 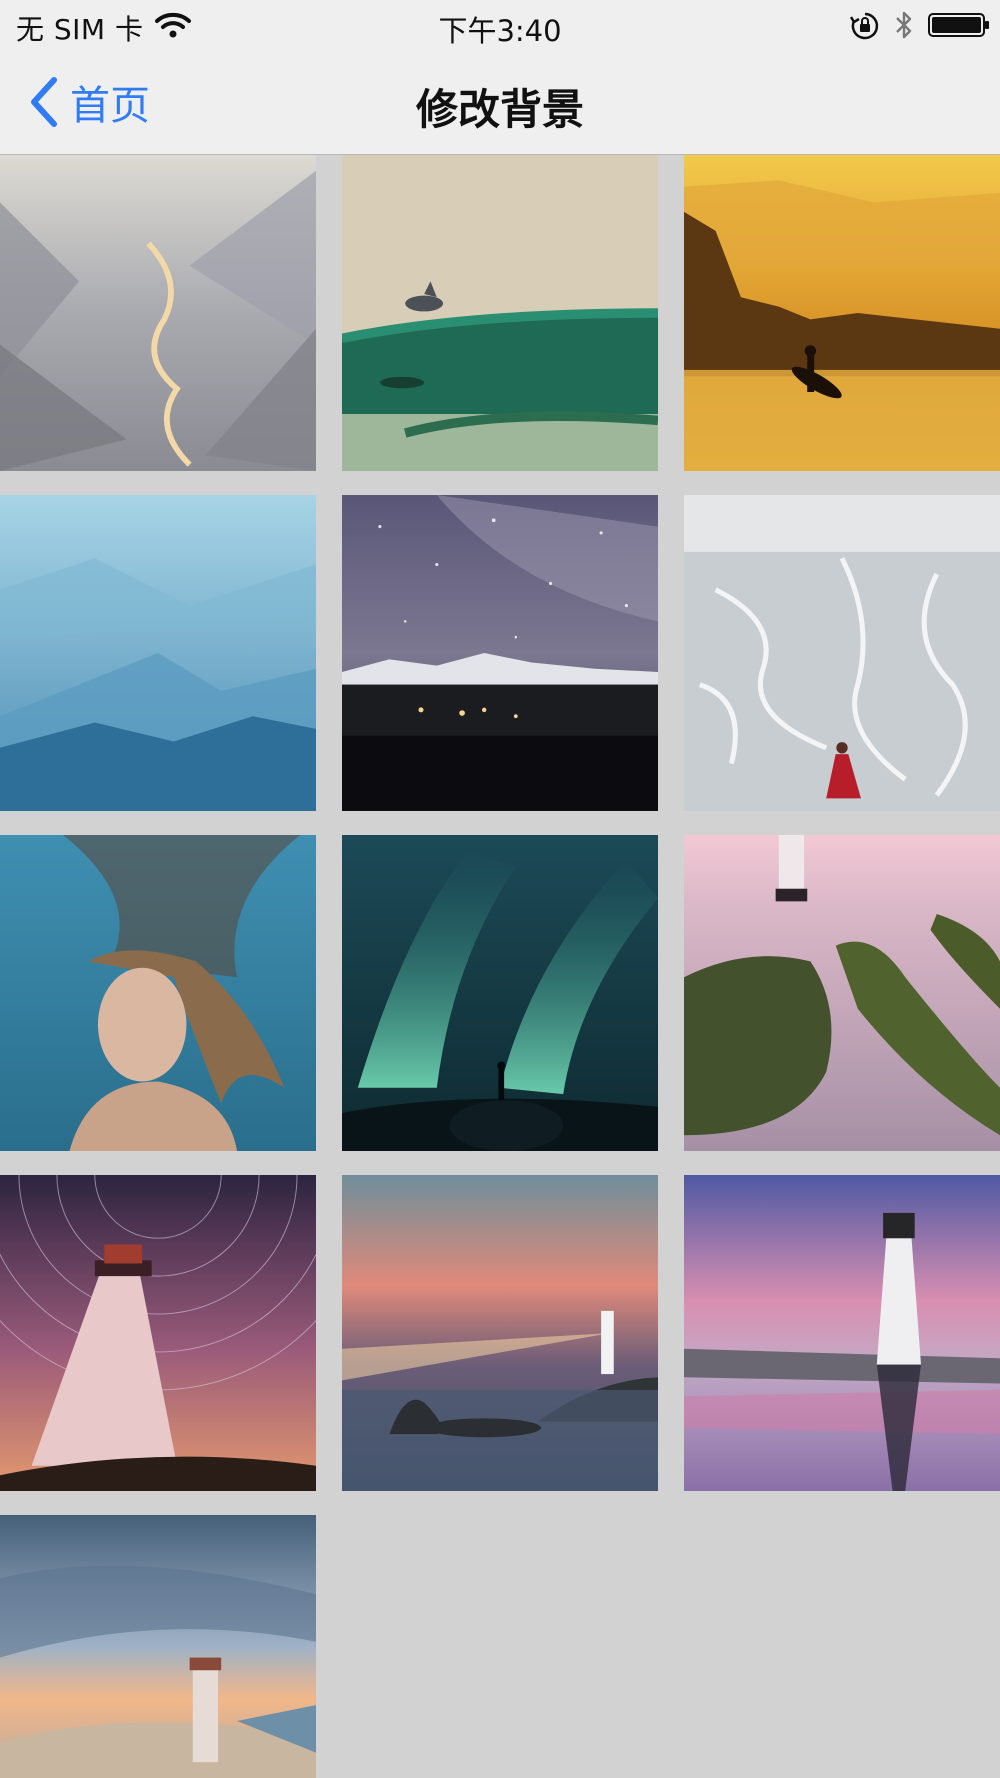 What do you see at coordinates (958, 25) in the screenshot?
I see `battery-icon` at bounding box center [958, 25].